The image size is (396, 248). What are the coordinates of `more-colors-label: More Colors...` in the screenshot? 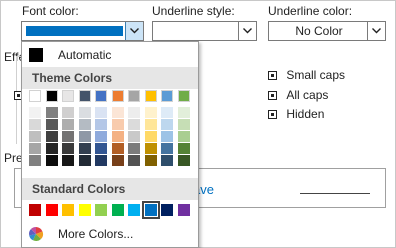 It's located at (96, 234).